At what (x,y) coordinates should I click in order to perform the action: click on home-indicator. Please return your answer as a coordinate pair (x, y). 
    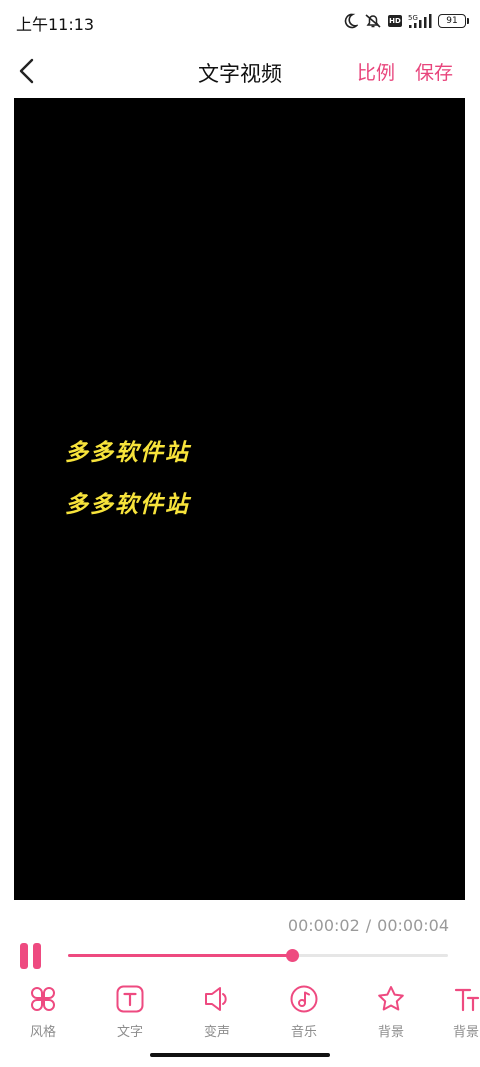
    Looking at the image, I should click on (240, 1055).